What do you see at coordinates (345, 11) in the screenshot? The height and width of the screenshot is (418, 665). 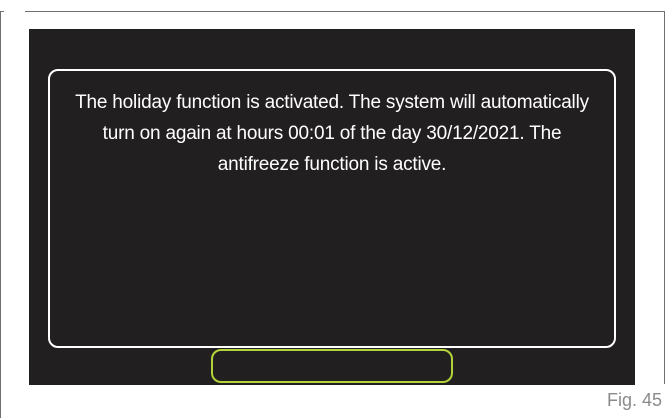 I see `frame-top-border` at bounding box center [345, 11].